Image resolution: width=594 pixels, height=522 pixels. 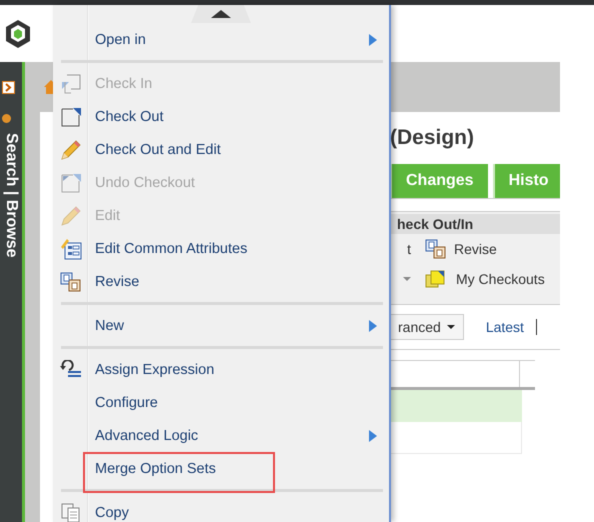 What do you see at coordinates (435, 224) in the screenshot?
I see `section-title: heck Out/In` at bounding box center [435, 224].